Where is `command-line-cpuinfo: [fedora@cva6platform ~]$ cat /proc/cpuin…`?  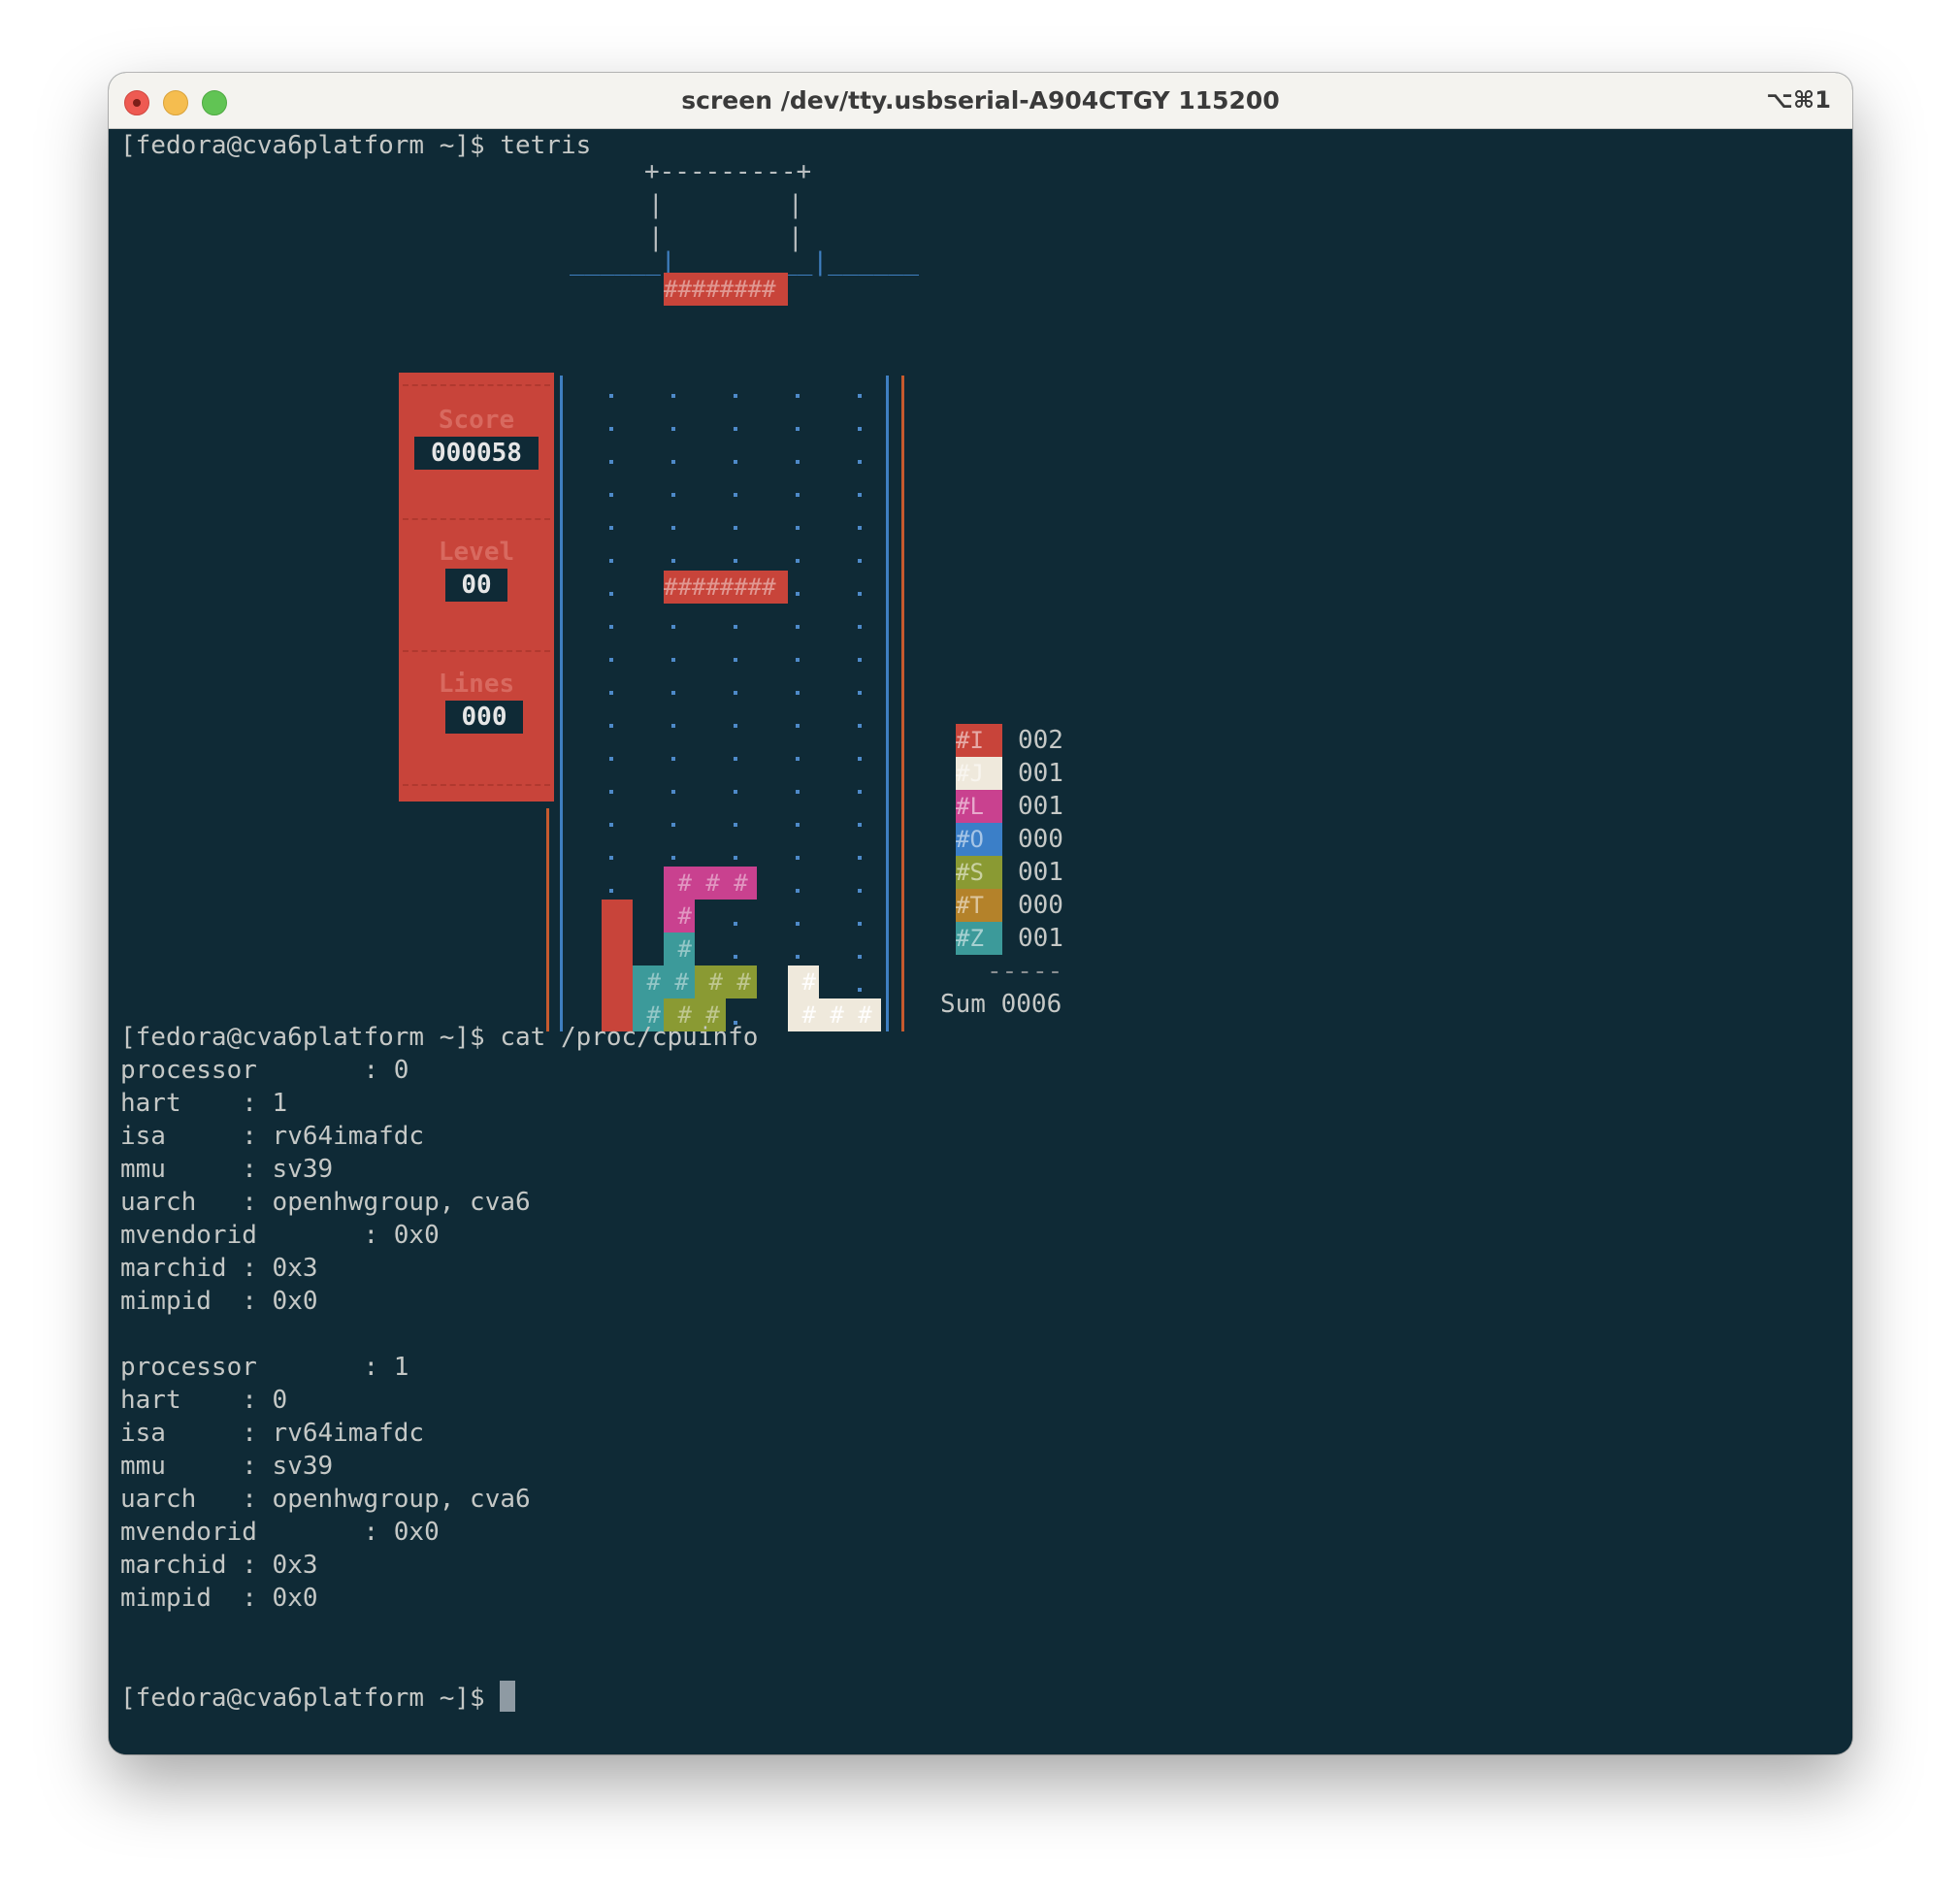 command-line-cpuinfo: [fedora@cva6platform ~]$ cat /proc/cpuin… is located at coordinates (439, 1037).